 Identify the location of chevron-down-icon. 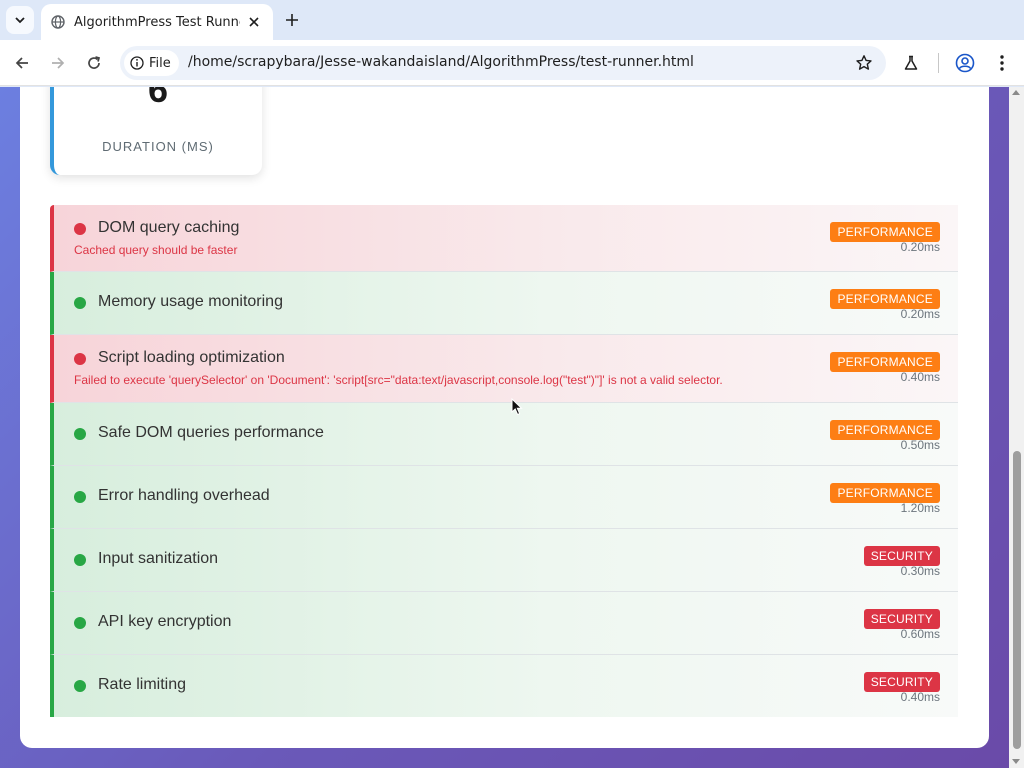
(20, 20).